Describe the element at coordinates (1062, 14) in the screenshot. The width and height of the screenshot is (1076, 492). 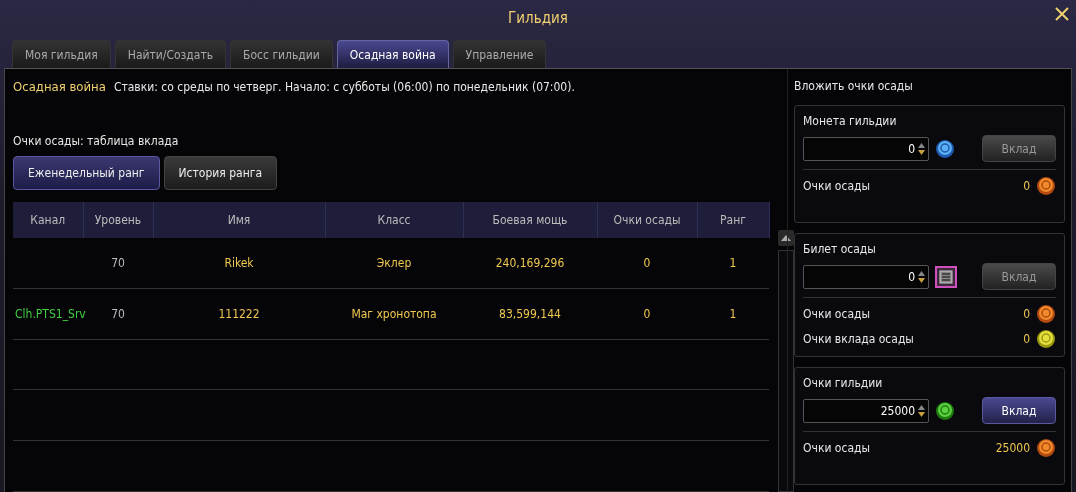
I see `close-icon` at that location.